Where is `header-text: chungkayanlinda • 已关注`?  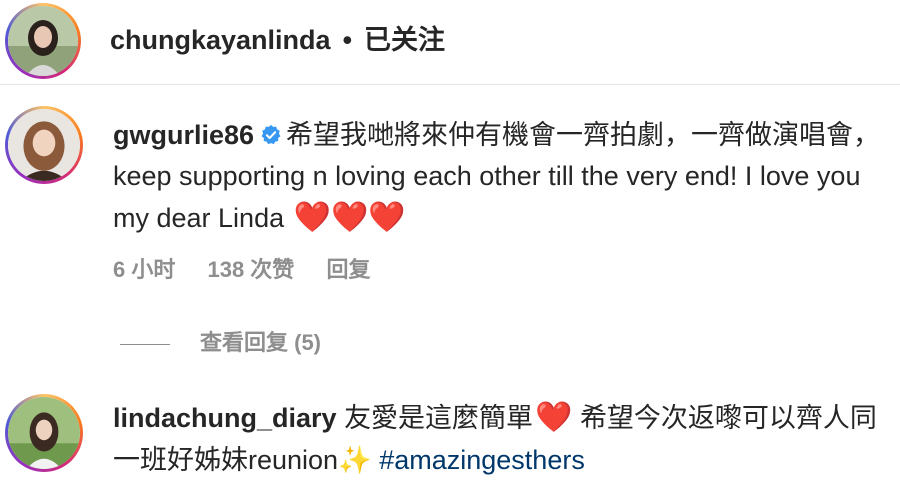 header-text: chungkayanlinda • 已关注 is located at coordinates (277, 37).